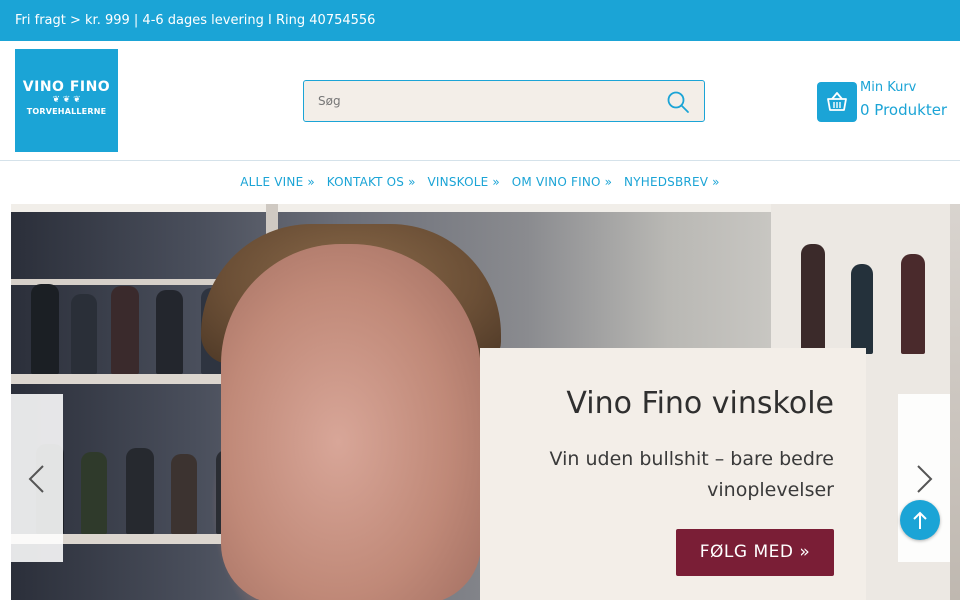 Image resolution: width=960 pixels, height=600 pixels. I want to click on search-box, so click(504, 101).